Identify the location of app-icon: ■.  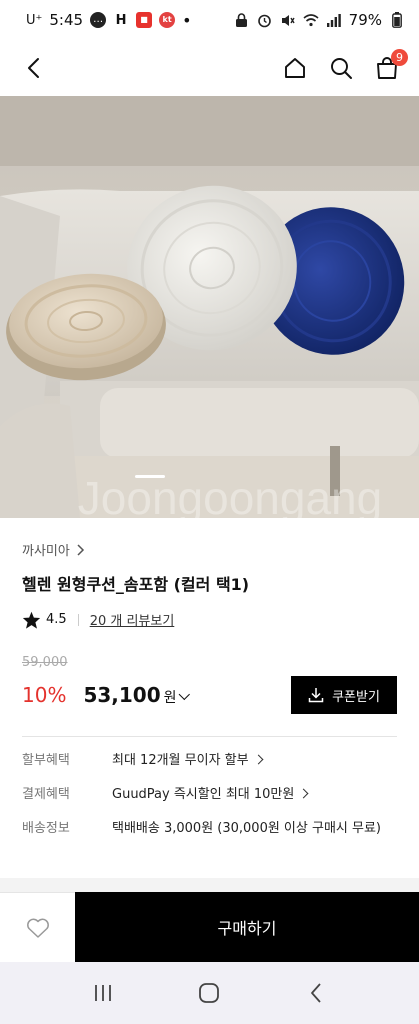
(144, 20).